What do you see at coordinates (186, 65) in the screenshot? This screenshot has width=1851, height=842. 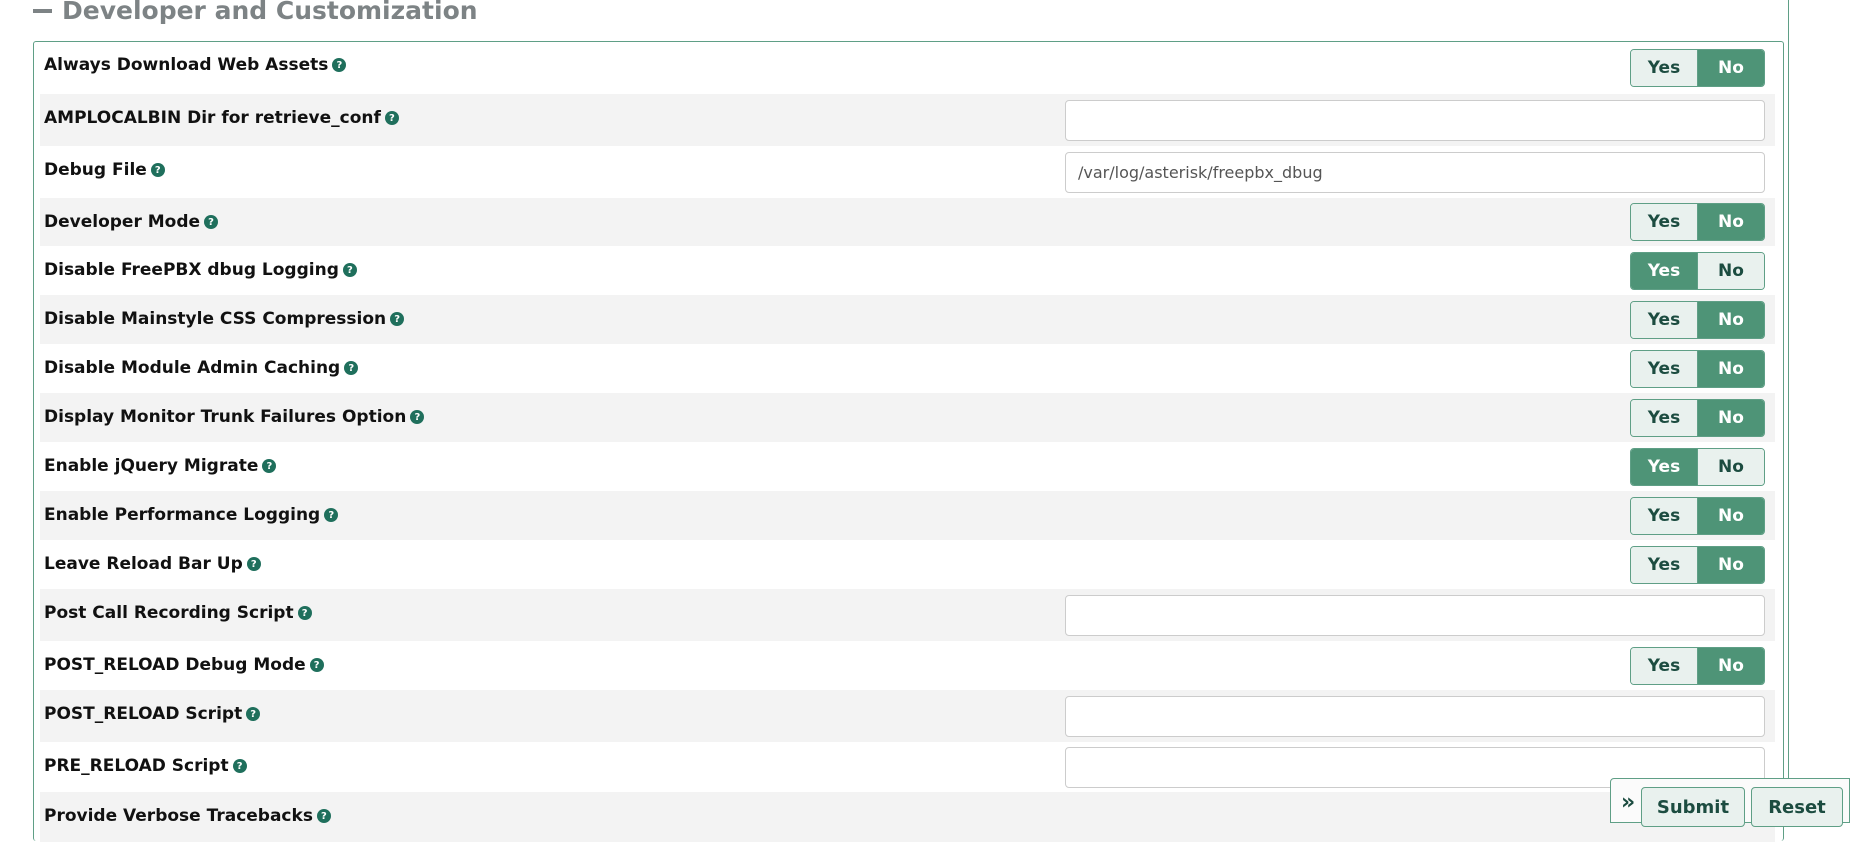 I see `setting-label-text: Always Download Web Assets` at bounding box center [186, 65].